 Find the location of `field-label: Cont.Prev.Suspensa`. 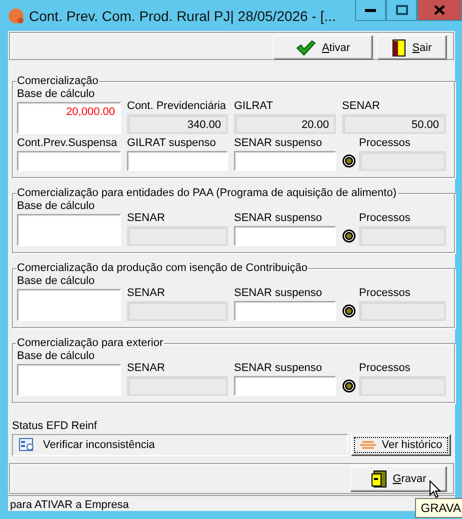

field-label: Cont.Prev.Suspensa is located at coordinates (67, 143).